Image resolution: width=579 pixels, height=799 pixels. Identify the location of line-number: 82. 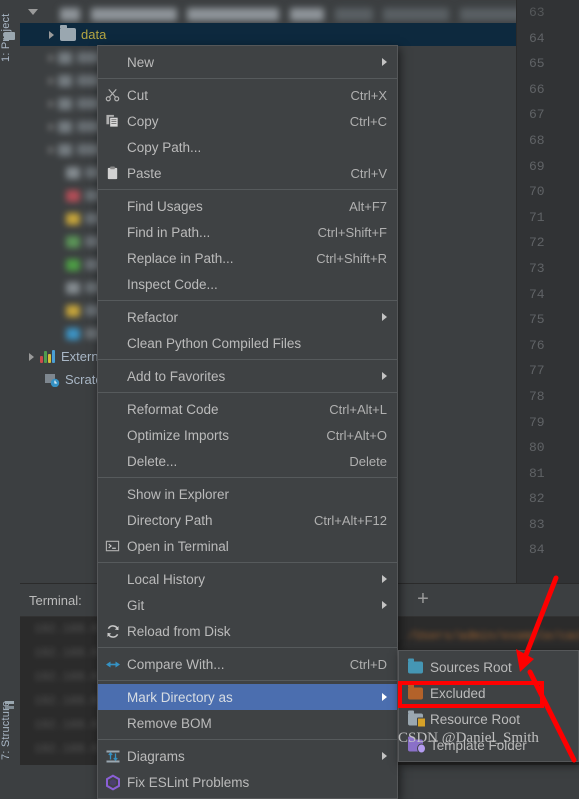
(537, 499).